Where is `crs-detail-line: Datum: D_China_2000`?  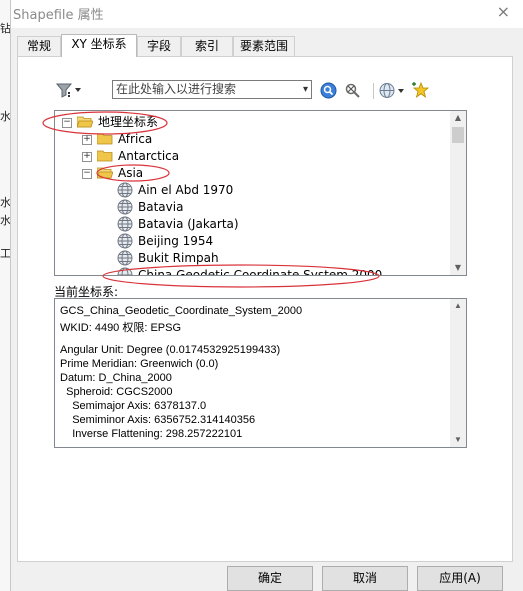 crs-detail-line: Datum: D_China_2000 is located at coordinates (116, 378).